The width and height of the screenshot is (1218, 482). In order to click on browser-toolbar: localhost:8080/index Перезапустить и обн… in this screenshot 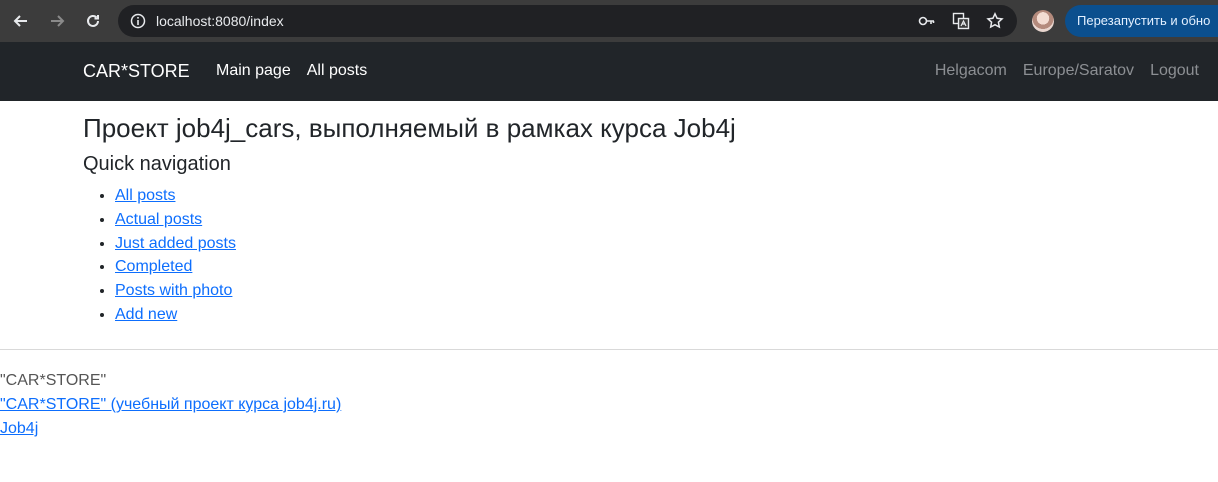, I will do `click(609, 21)`.